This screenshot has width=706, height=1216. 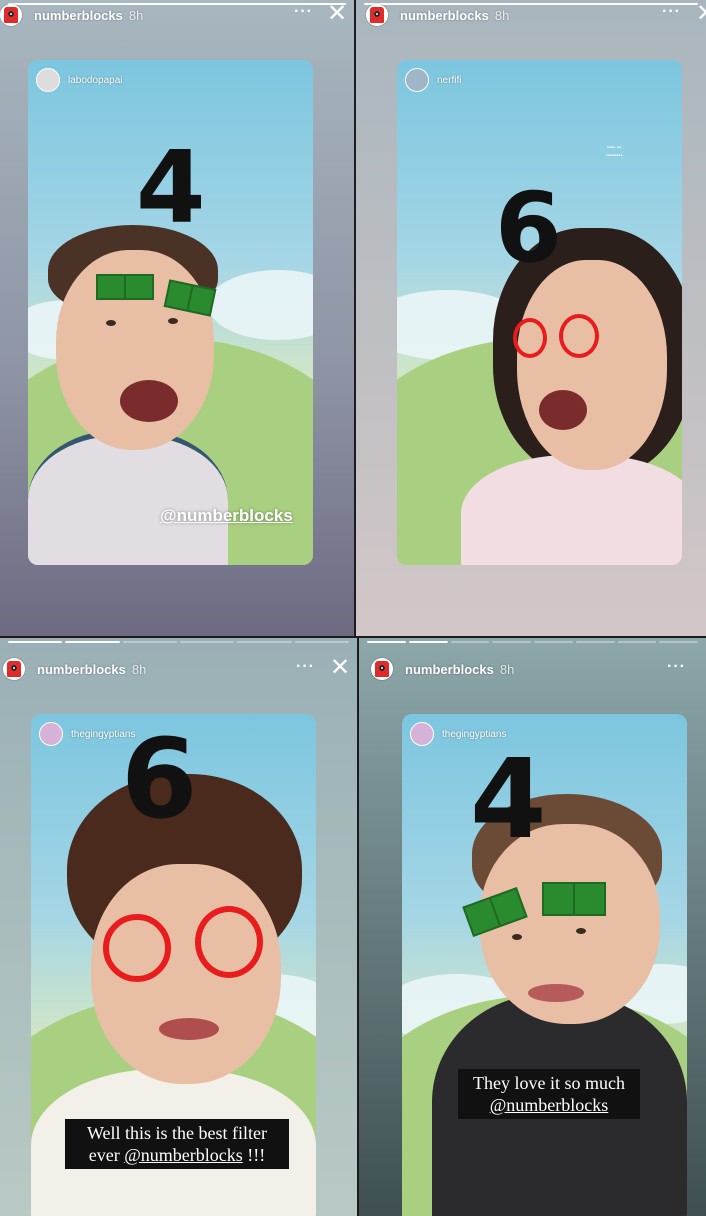 What do you see at coordinates (592, 365) in the screenshot?
I see `child-face` at bounding box center [592, 365].